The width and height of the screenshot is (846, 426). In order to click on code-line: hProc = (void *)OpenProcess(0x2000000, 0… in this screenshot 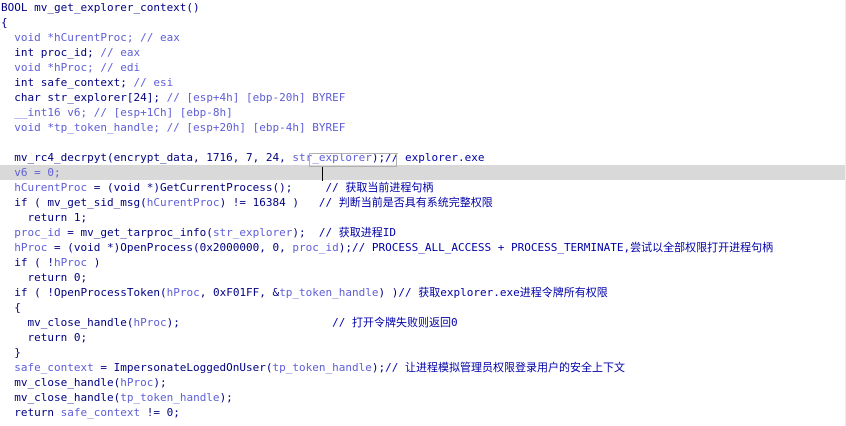, I will do `click(423, 247)`.